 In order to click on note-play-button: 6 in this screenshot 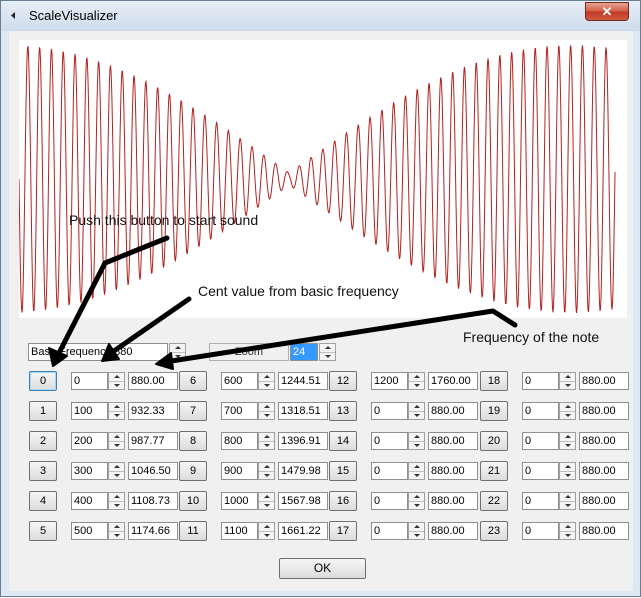, I will do `click(193, 381)`.